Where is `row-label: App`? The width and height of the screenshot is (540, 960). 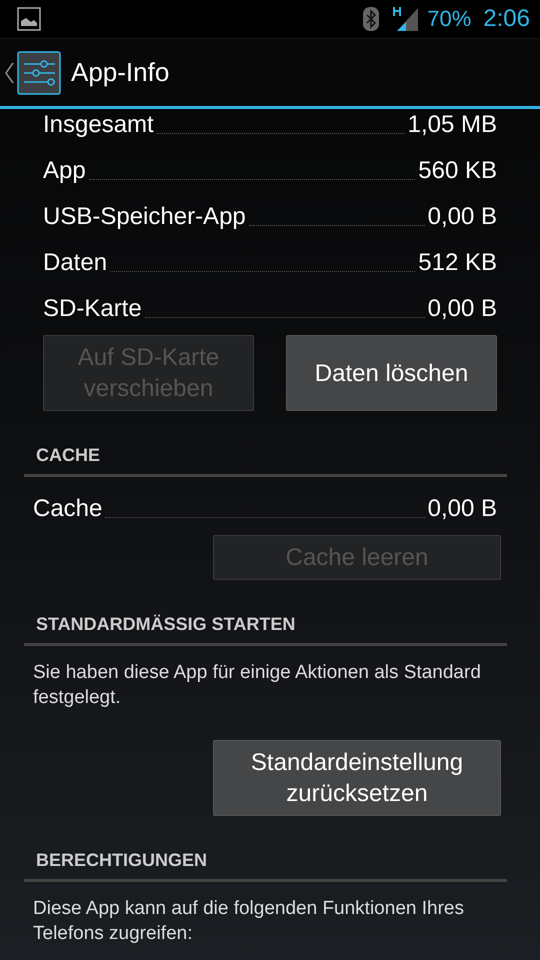 row-label: App is located at coordinates (64, 171).